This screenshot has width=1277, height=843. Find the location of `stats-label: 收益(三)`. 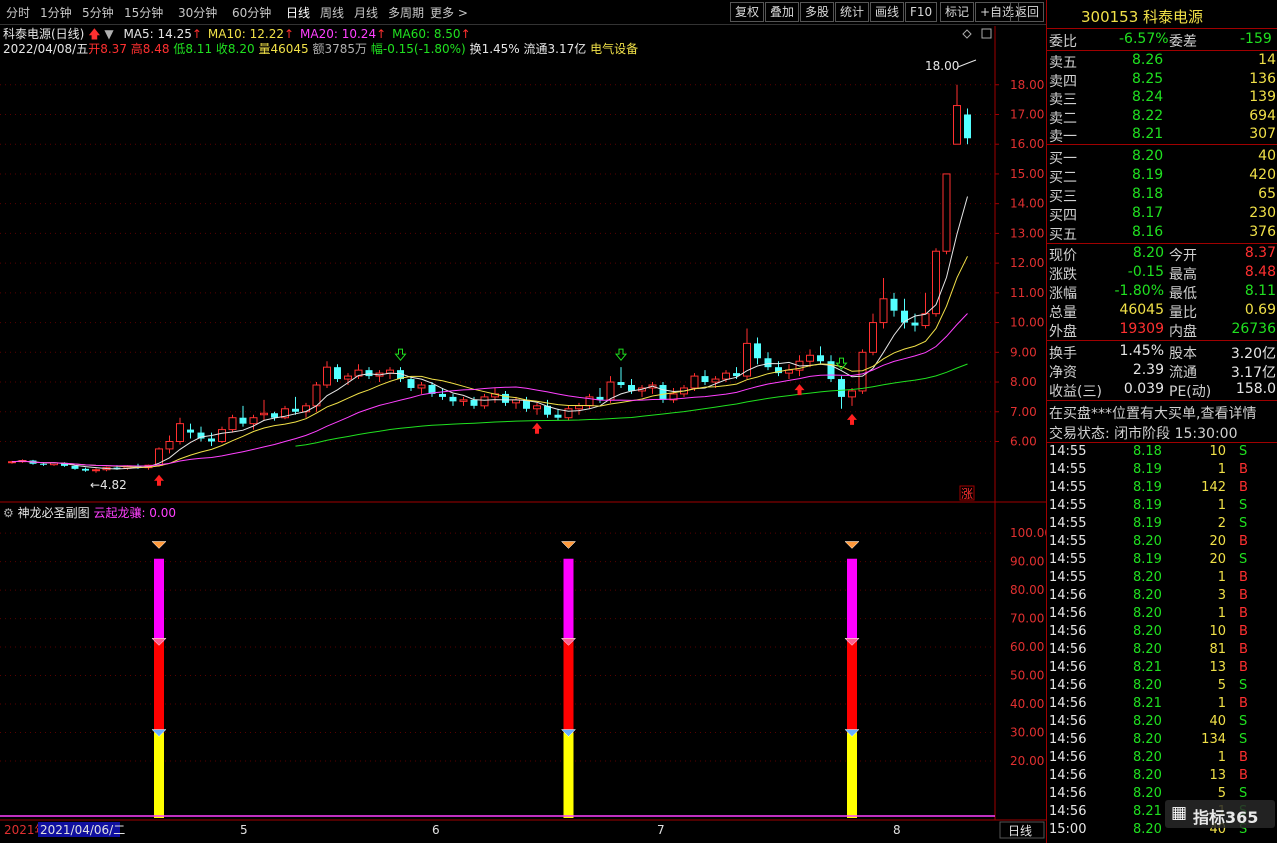

stats-label: 收益(三) is located at coordinates (1075, 392).